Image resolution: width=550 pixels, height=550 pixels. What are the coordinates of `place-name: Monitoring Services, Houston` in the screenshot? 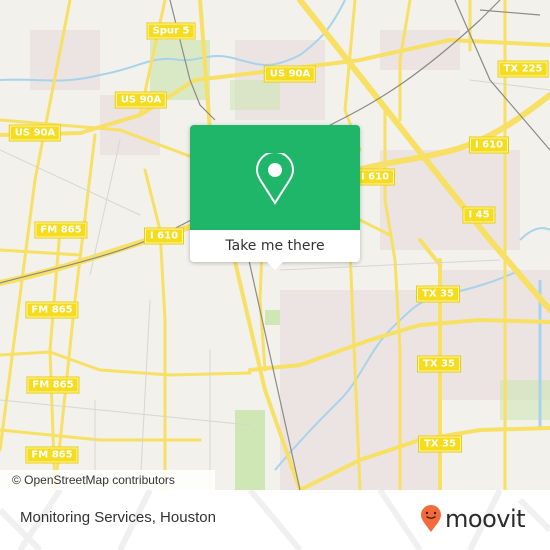 It's located at (118, 517).